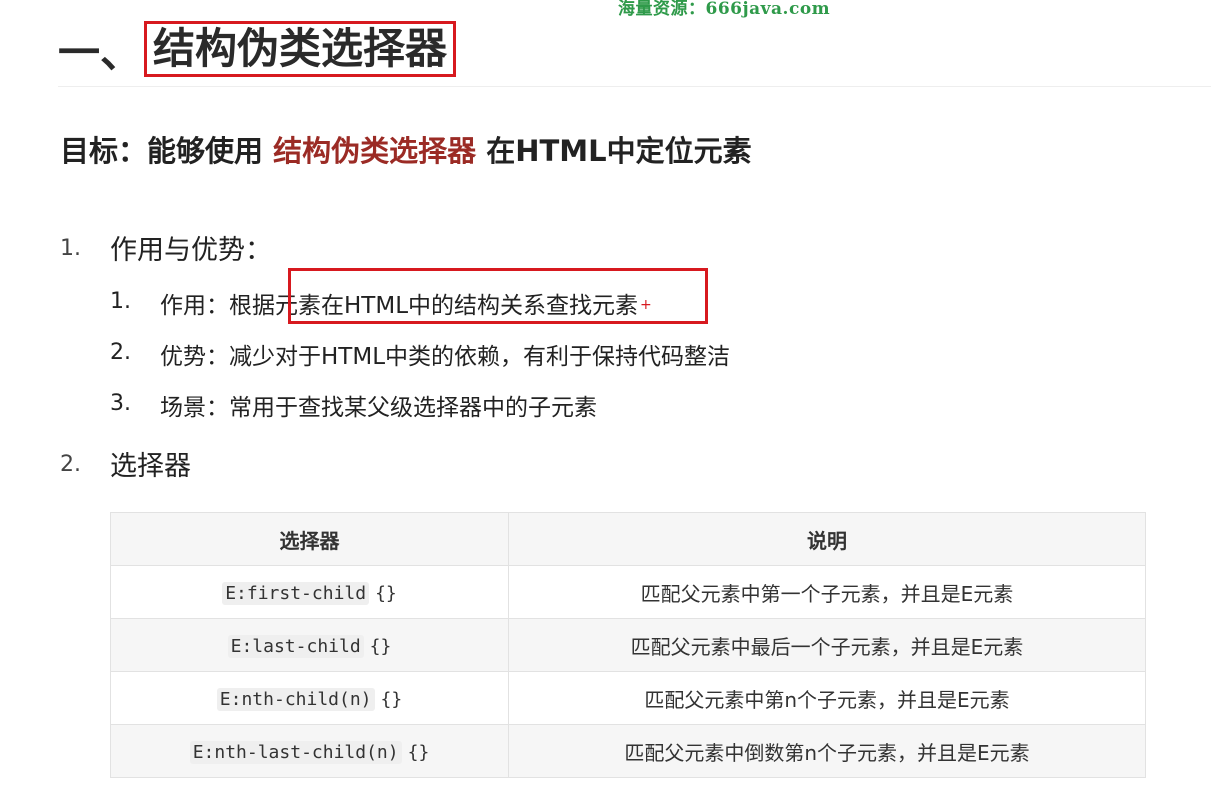 The image size is (1211, 812). Describe the element at coordinates (120, 403) in the screenshot. I see `list-item-number: 3.` at that location.